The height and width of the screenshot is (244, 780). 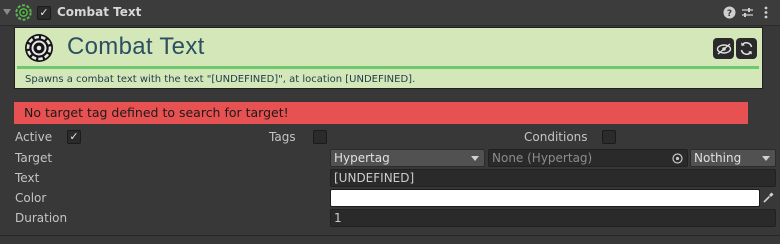 What do you see at coordinates (677, 158) in the screenshot?
I see `object-picker-icon` at bounding box center [677, 158].